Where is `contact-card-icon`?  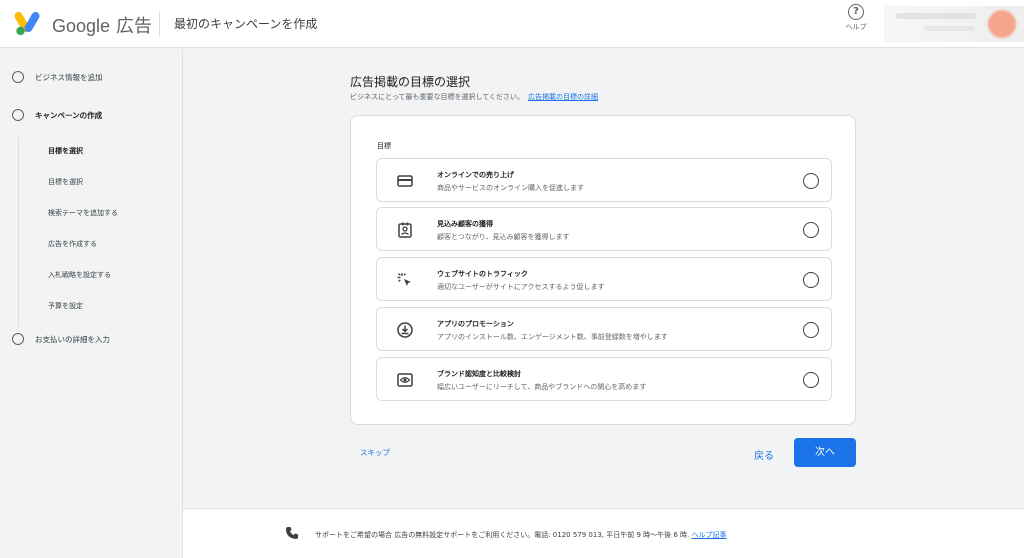
contact-card-icon is located at coordinates (405, 230).